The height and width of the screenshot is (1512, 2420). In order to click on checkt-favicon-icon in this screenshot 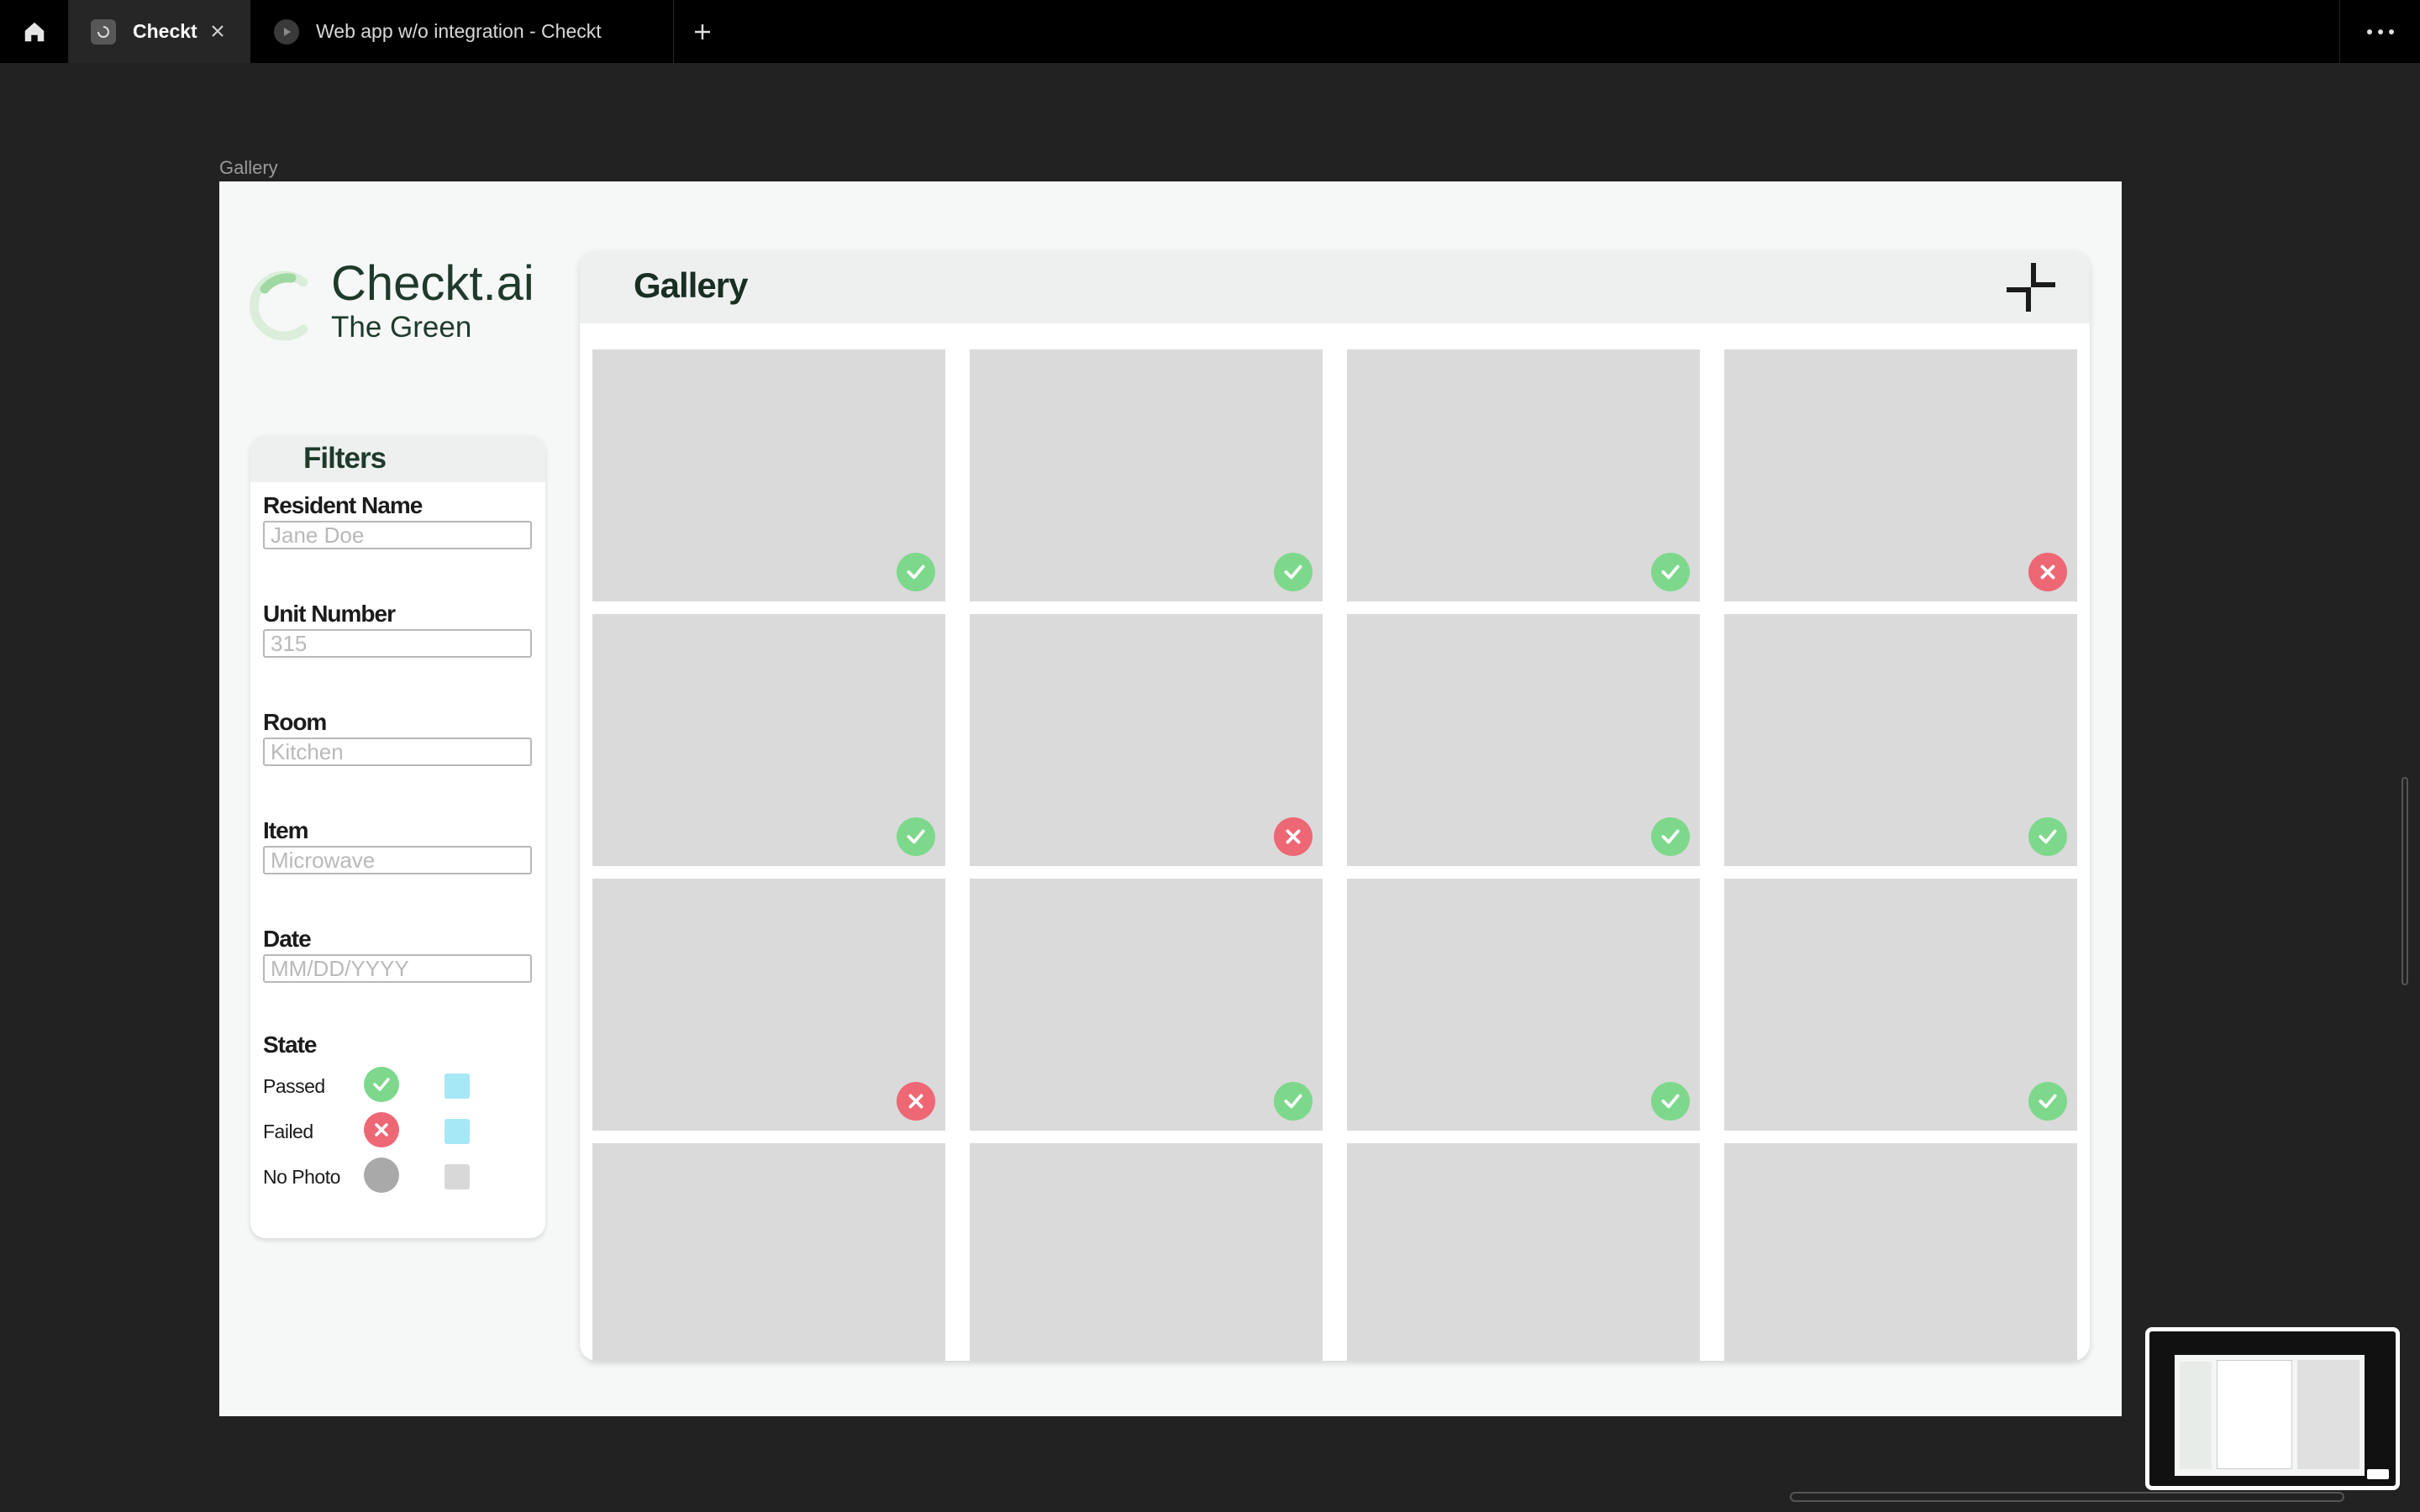, I will do `click(103, 31)`.